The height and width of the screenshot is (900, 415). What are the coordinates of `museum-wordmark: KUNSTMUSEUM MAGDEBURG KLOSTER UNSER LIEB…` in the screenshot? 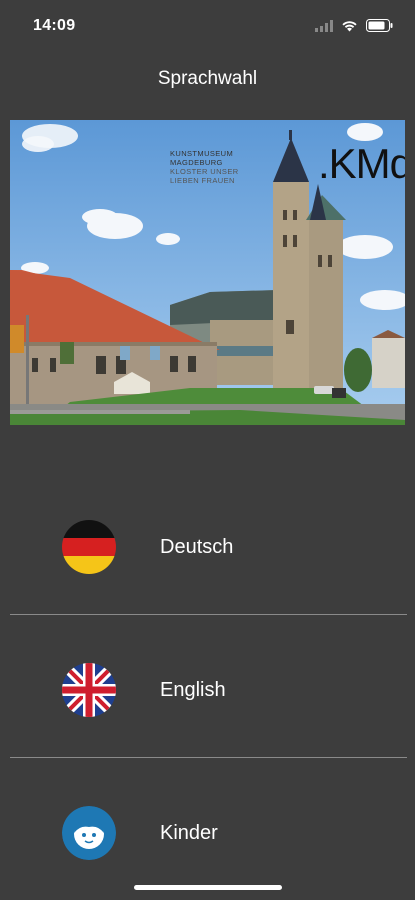 It's located at (204, 167).